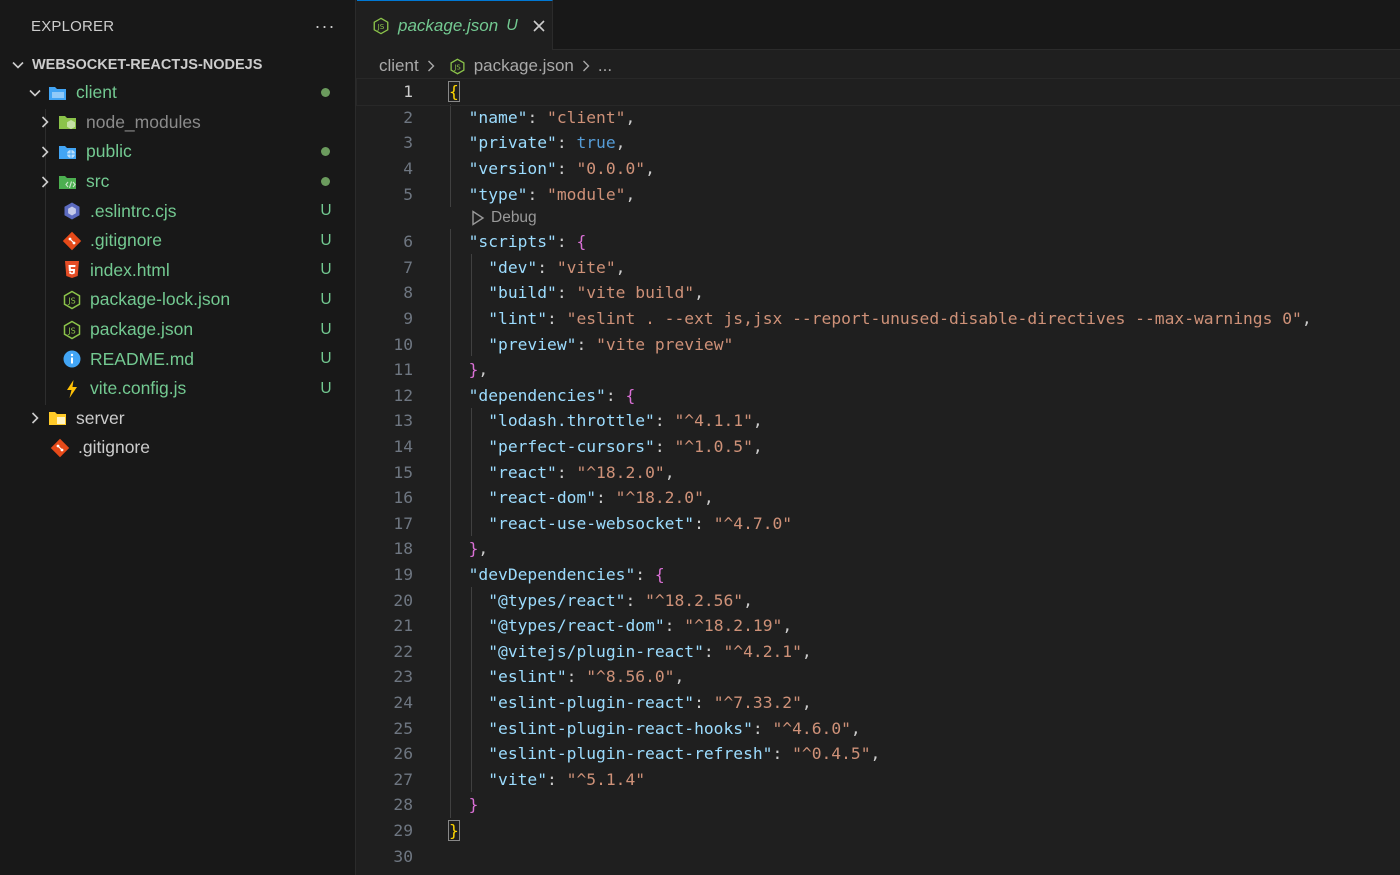 This screenshot has width=1400, height=875. Describe the element at coordinates (512, 242) in the screenshot. I see `json-key: "scripts"` at that location.